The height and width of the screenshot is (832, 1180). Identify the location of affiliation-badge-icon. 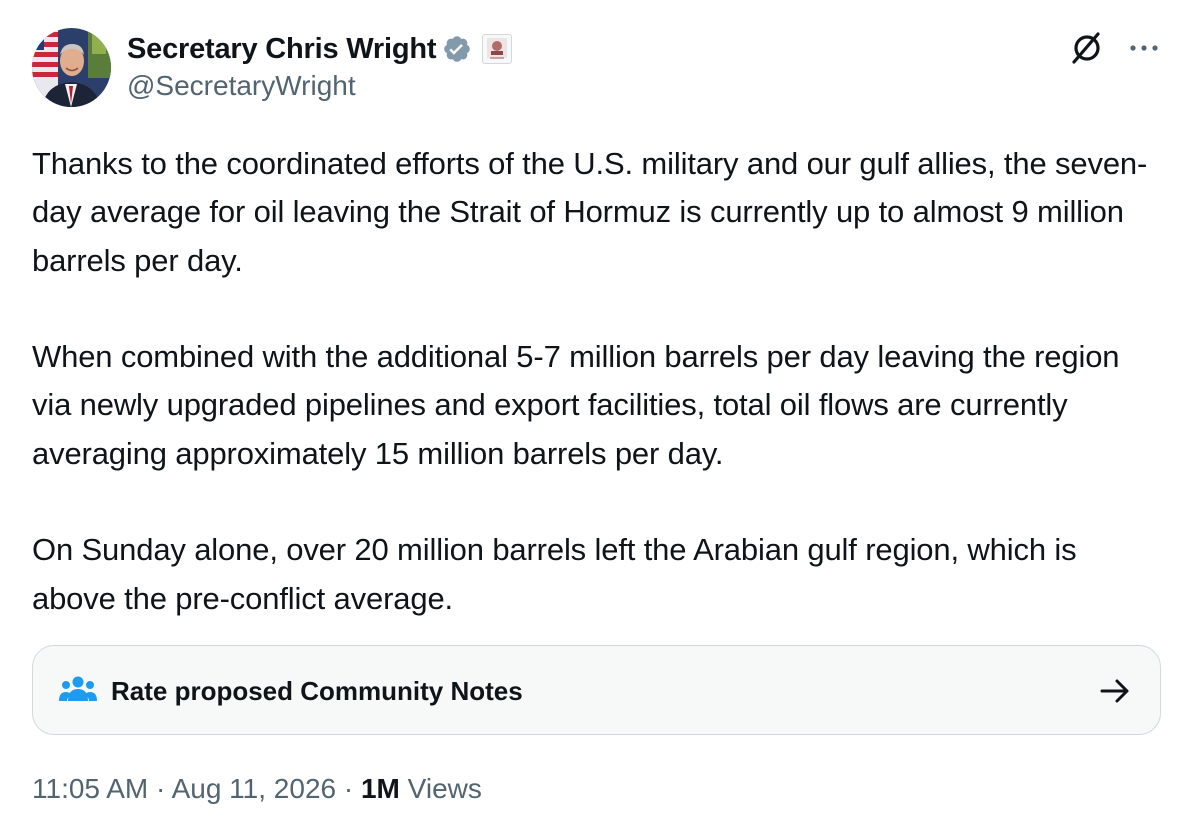
(497, 49).